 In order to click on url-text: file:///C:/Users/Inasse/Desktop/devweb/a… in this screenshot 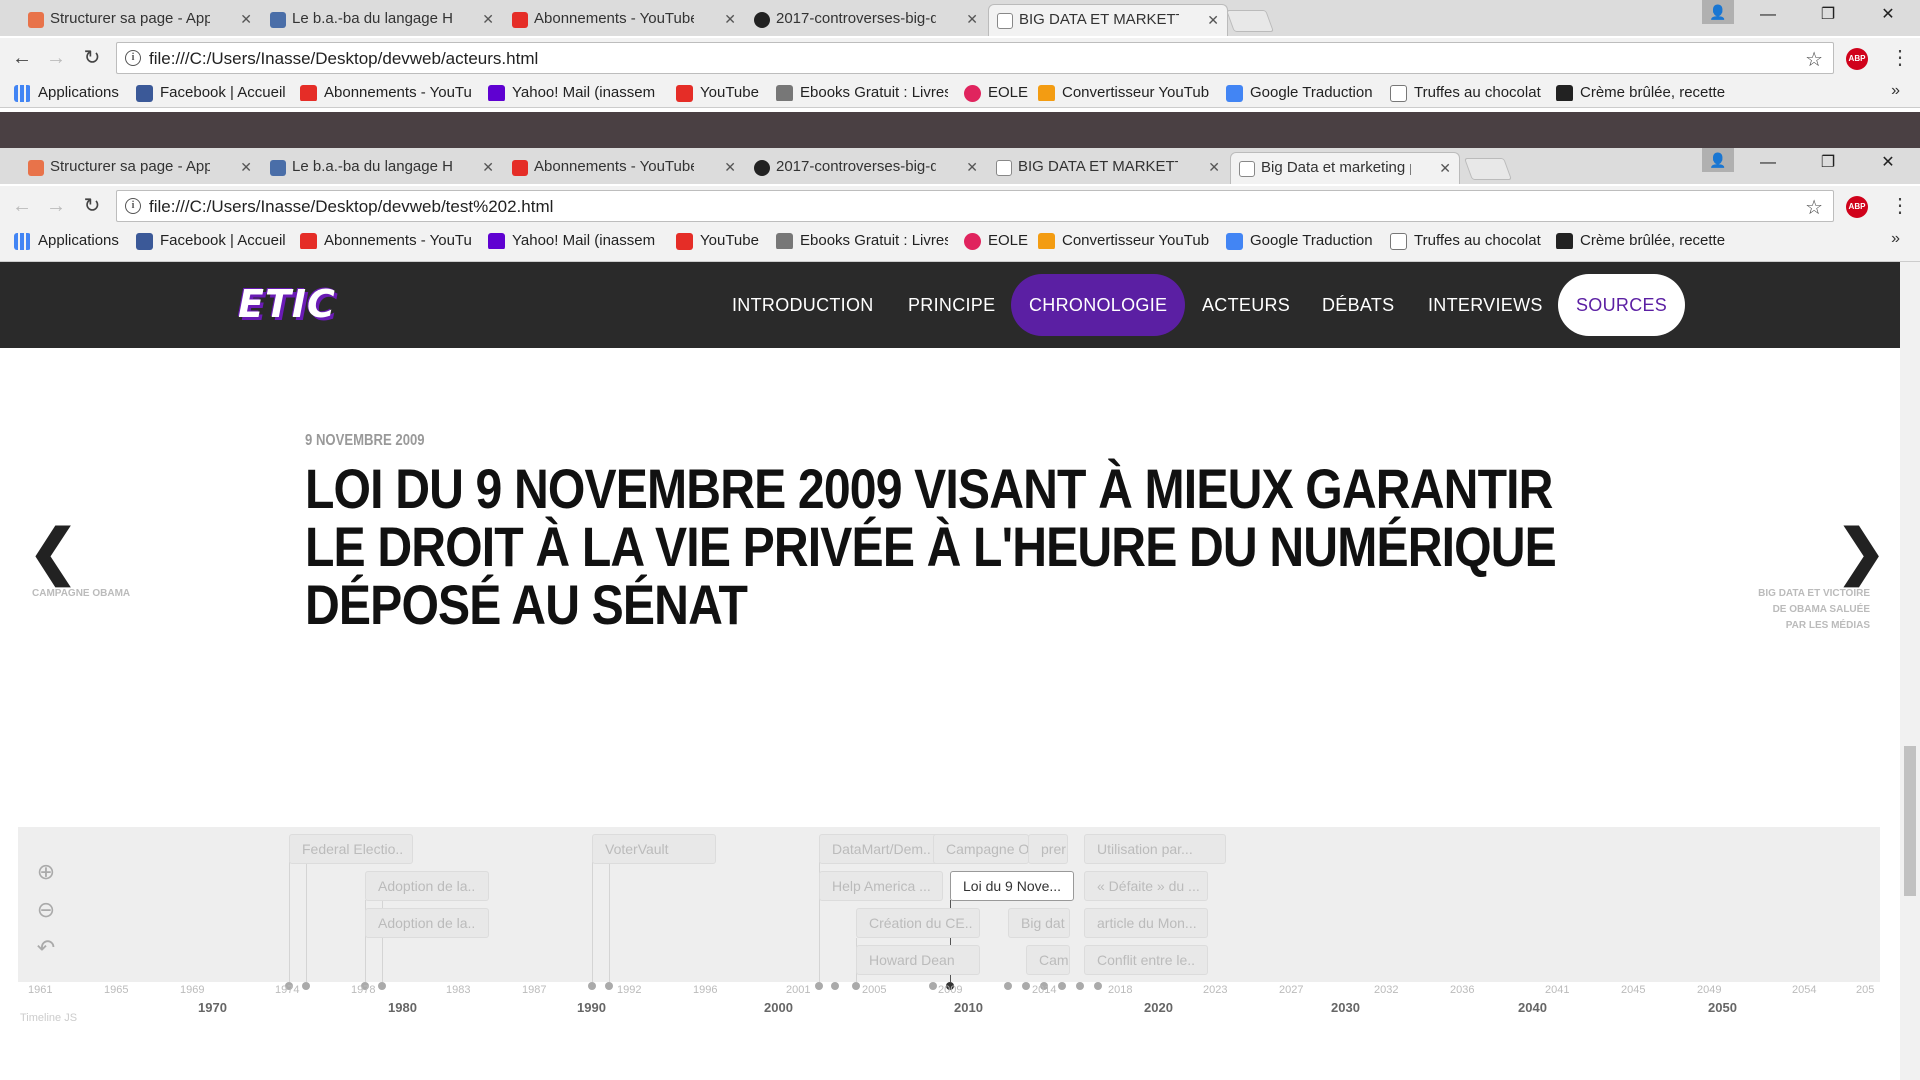, I will do `click(343, 59)`.